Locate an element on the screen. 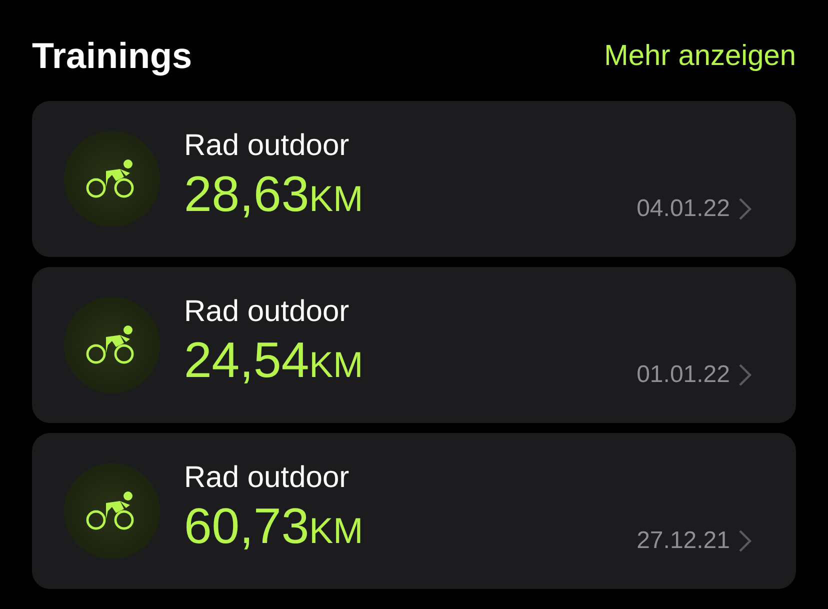  workout-date: 04.01.22 is located at coordinates (683, 209).